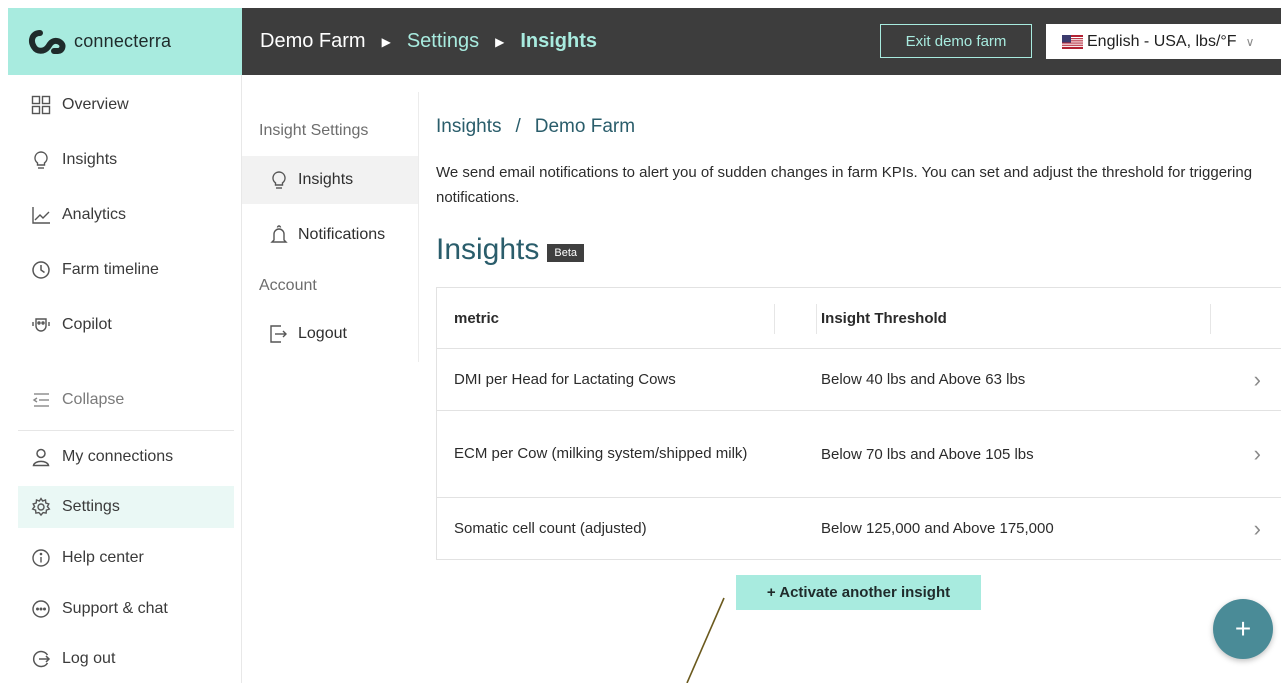 This screenshot has height=683, width=1281. What do you see at coordinates (41, 558) in the screenshot?
I see `info-icon` at bounding box center [41, 558].